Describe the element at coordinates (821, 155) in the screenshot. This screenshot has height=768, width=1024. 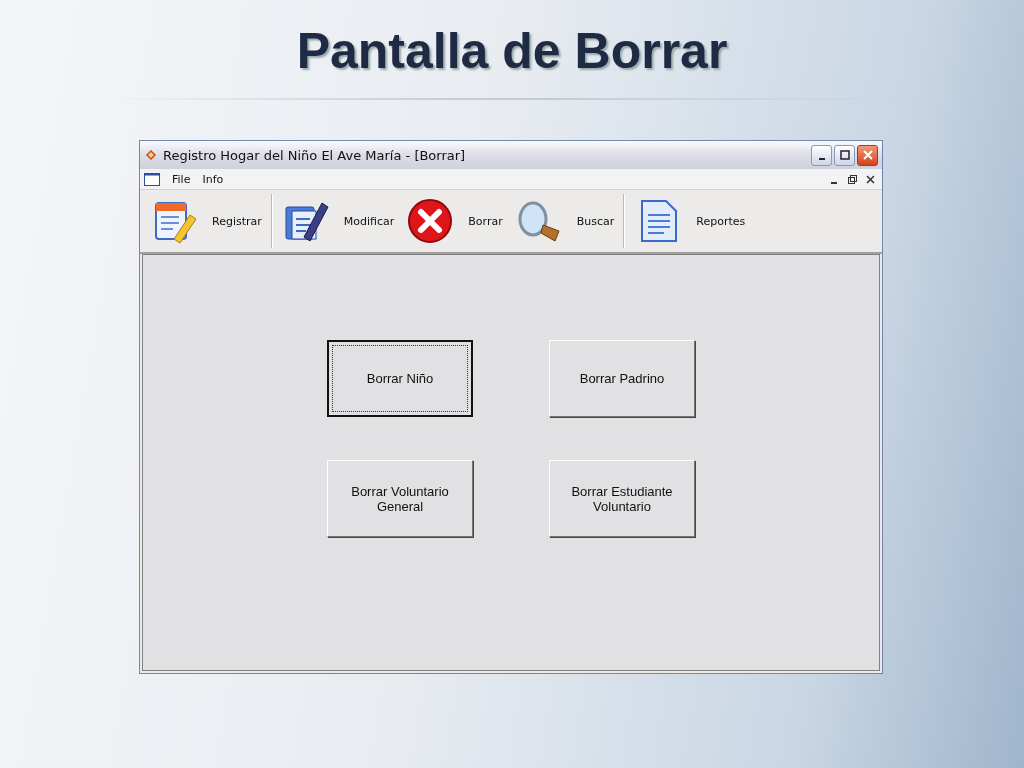
I see `minimize-button` at that location.